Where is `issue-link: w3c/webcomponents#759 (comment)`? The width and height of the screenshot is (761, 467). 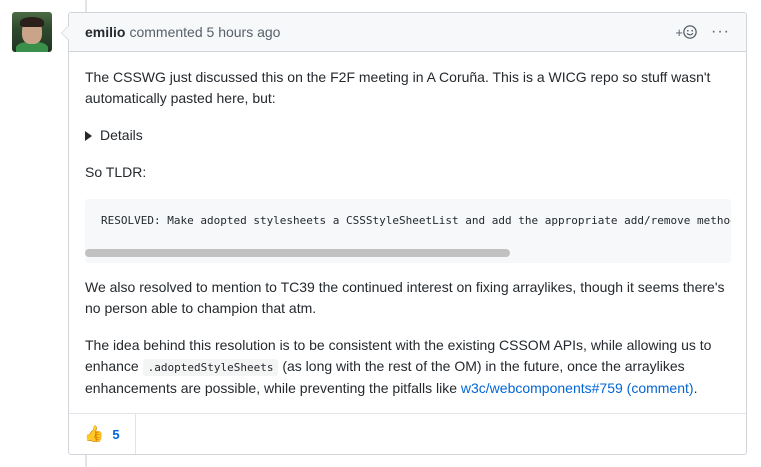 issue-link: w3c/webcomponents#759 (comment) is located at coordinates (577, 388).